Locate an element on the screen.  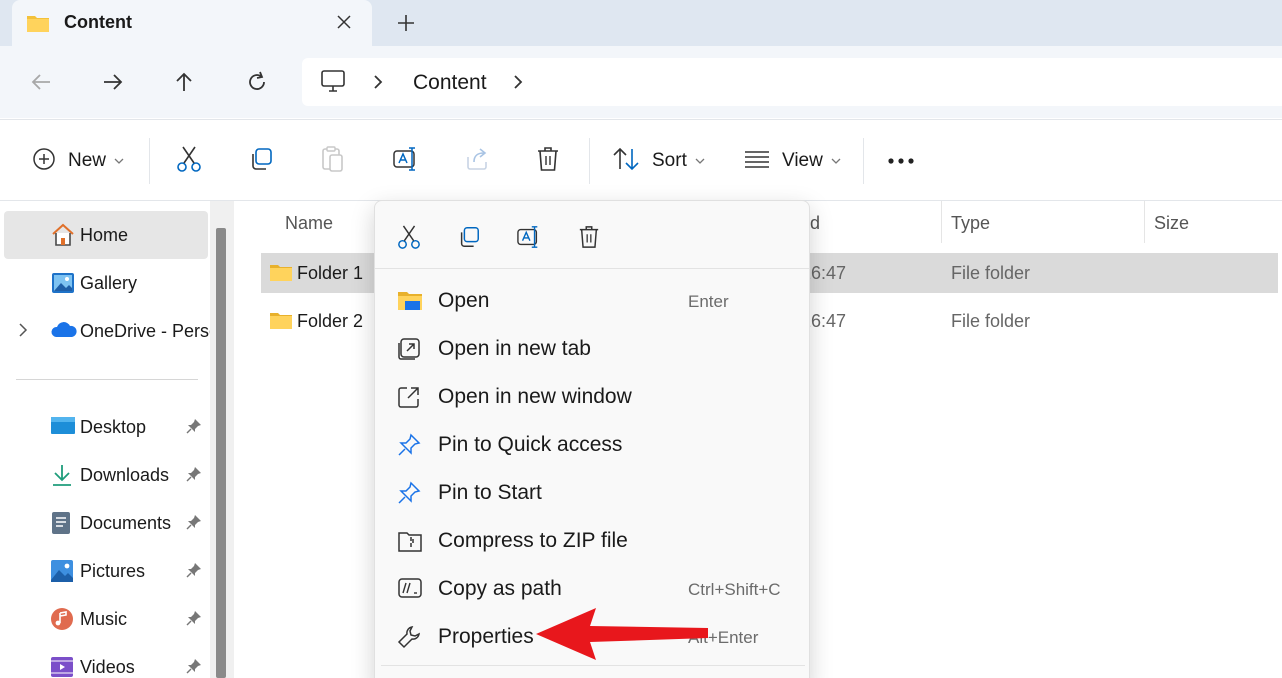
open-window-icon is located at coordinates (409, 399).